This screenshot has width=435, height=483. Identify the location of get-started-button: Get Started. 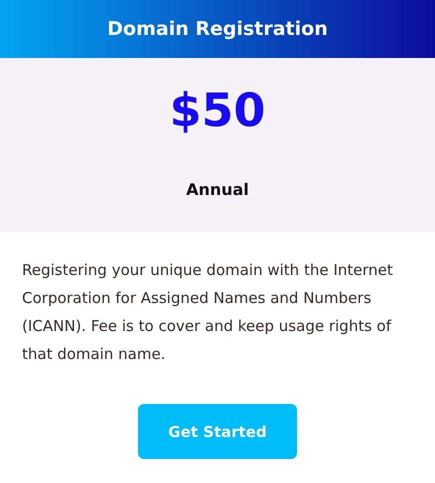
(217, 431).